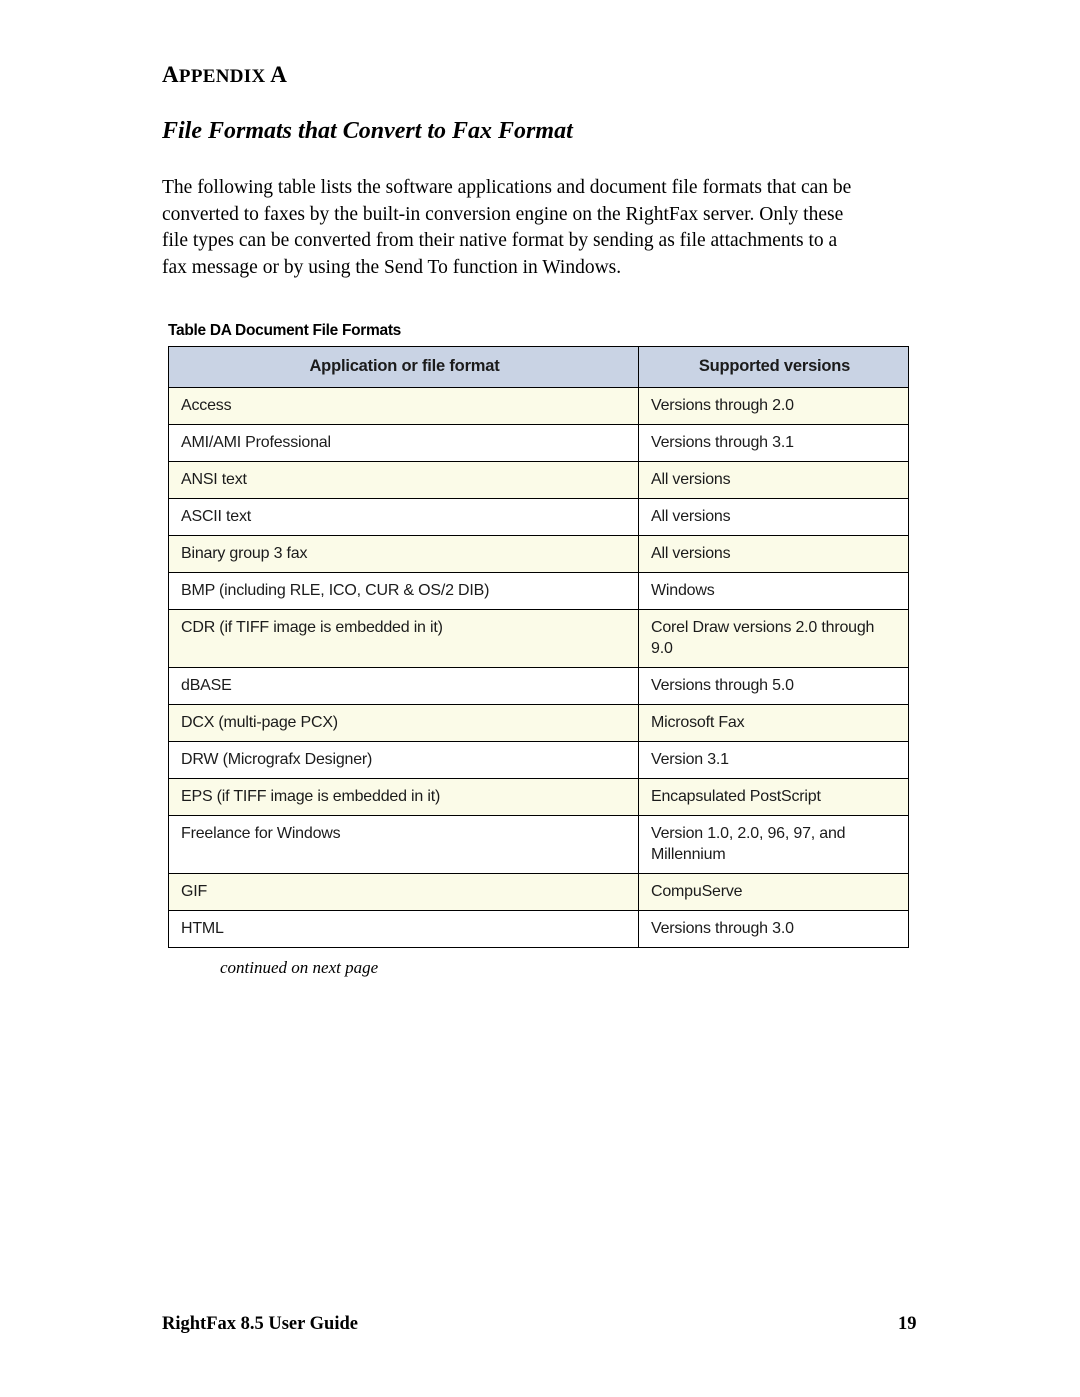 The height and width of the screenshot is (1397, 1080). Describe the element at coordinates (403, 443) in the screenshot. I see `cell-format: AMI/AMI Professional` at that location.